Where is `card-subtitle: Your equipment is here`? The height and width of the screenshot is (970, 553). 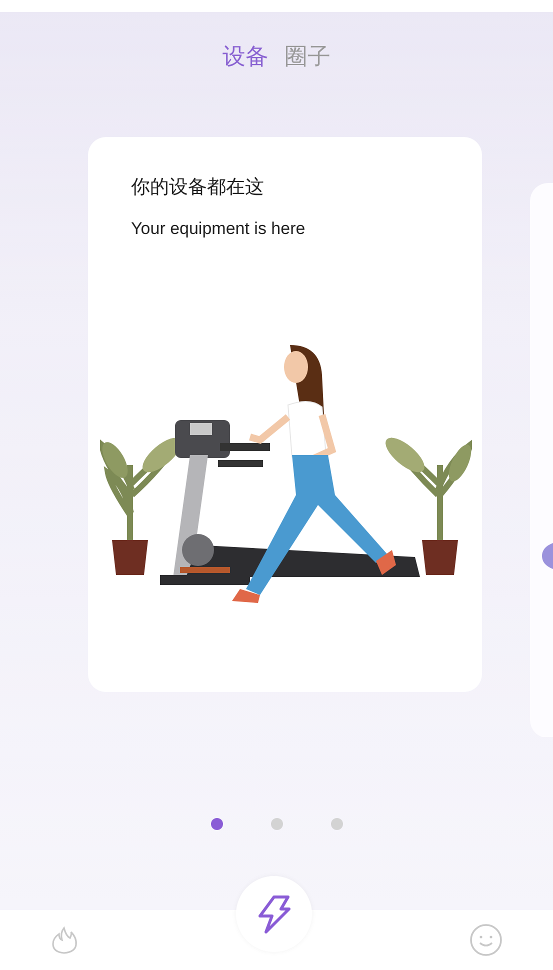
card-subtitle: Your equipment is here is located at coordinates (218, 229).